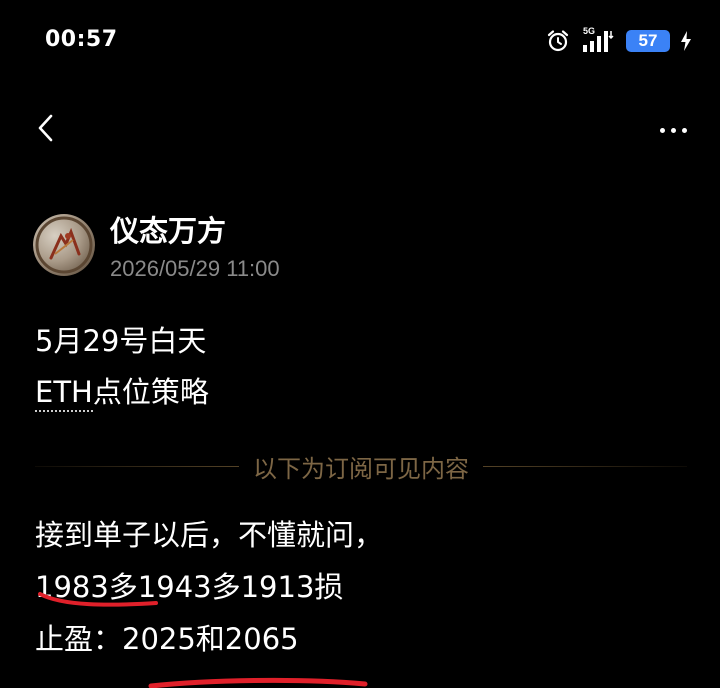 Image resolution: width=720 pixels, height=688 pixels. I want to click on post-text-line: 5月29号白天, so click(121, 341).